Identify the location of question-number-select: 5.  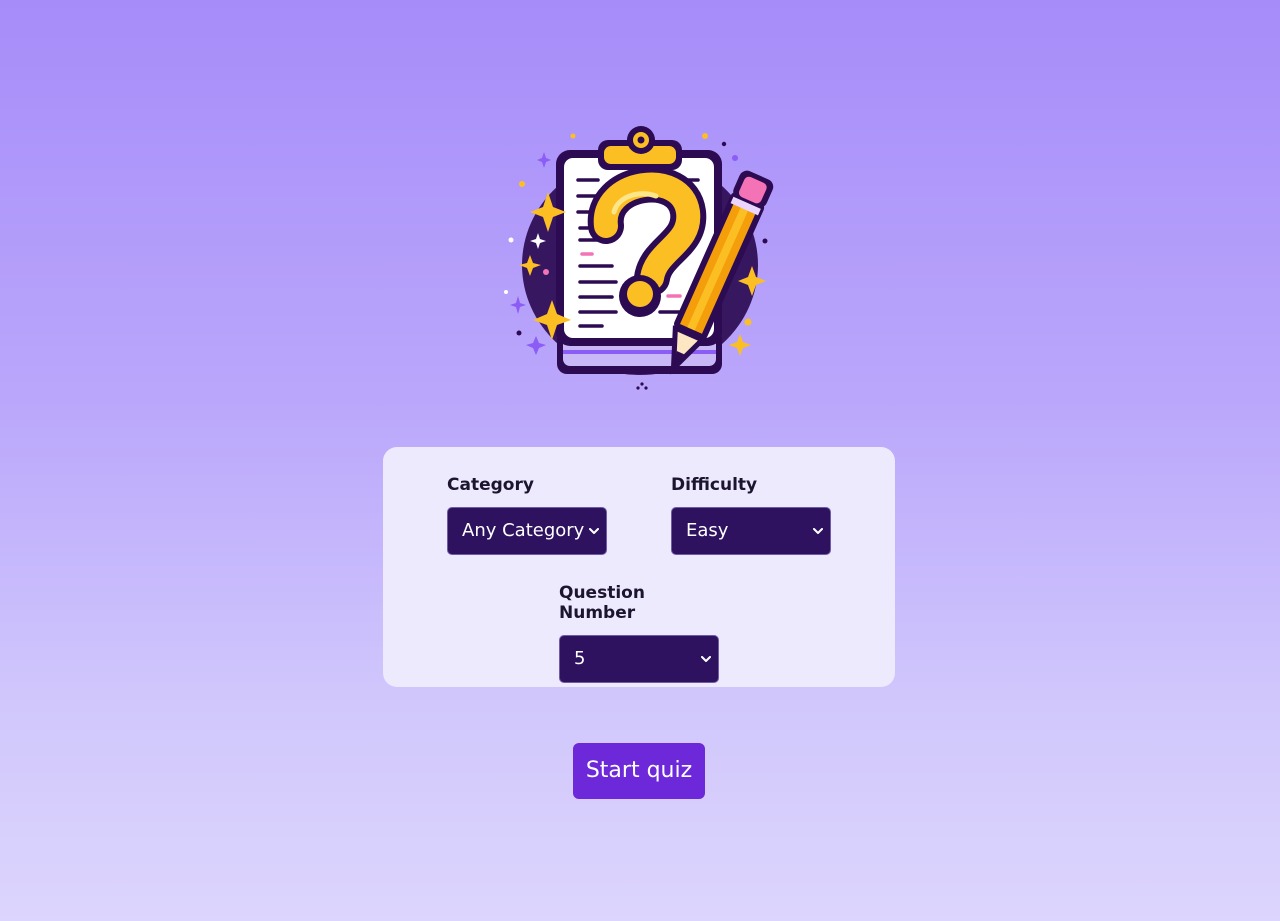
(639, 659).